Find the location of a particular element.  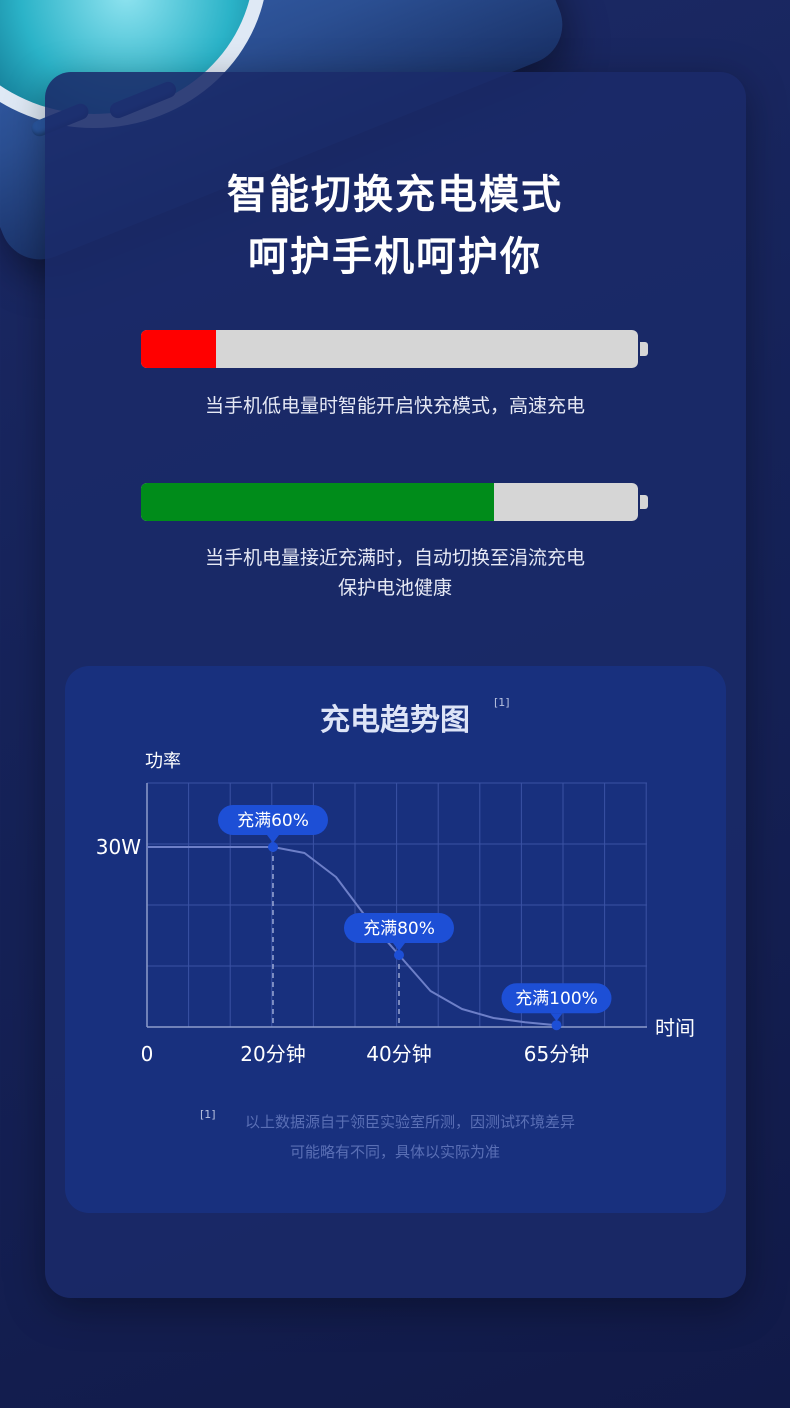

x-axis-label: 时间 is located at coordinates (675, 1028).